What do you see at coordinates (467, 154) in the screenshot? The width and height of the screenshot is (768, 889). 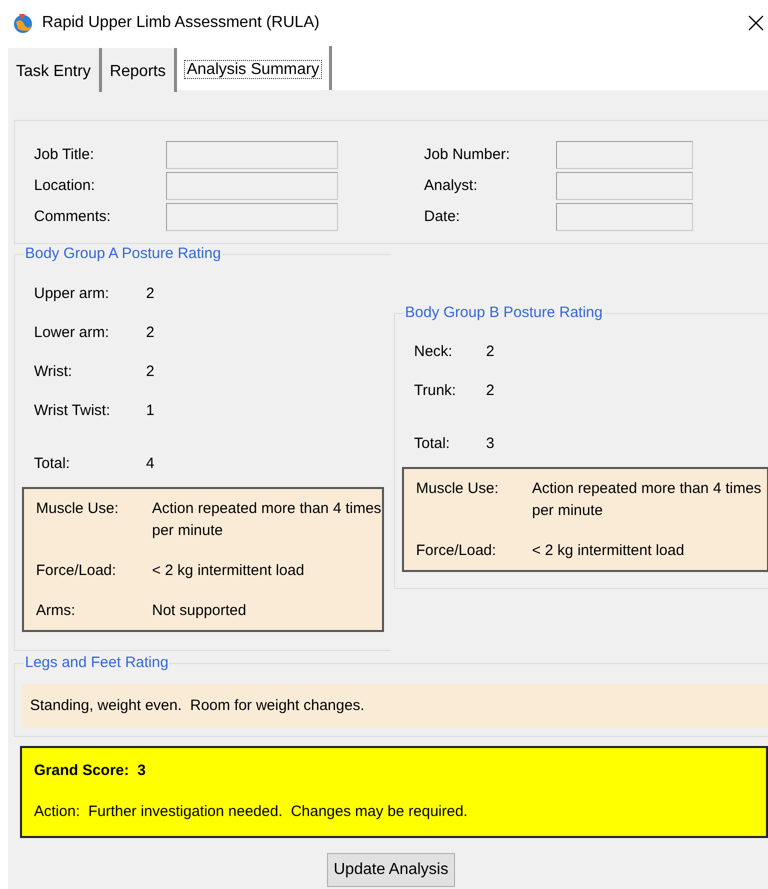 I see `field-label: Job Number:` at bounding box center [467, 154].